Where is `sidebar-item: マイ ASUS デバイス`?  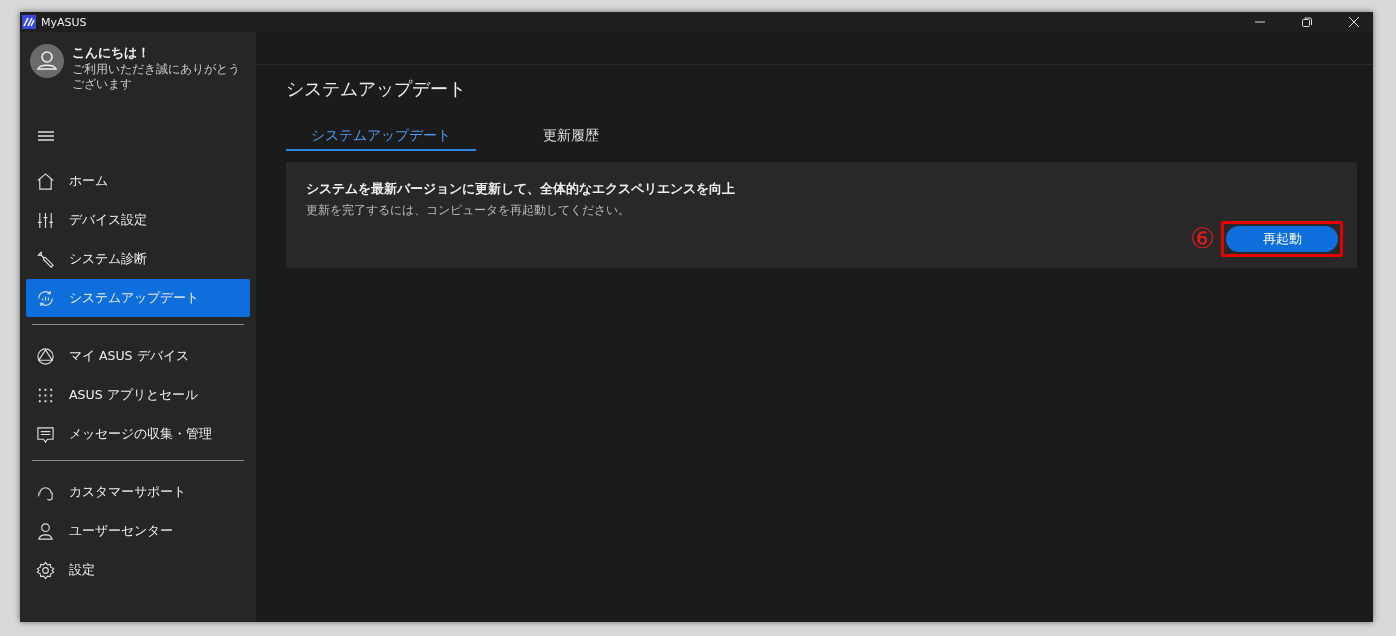
sidebar-item: マイ ASUS デバイス is located at coordinates (138, 356).